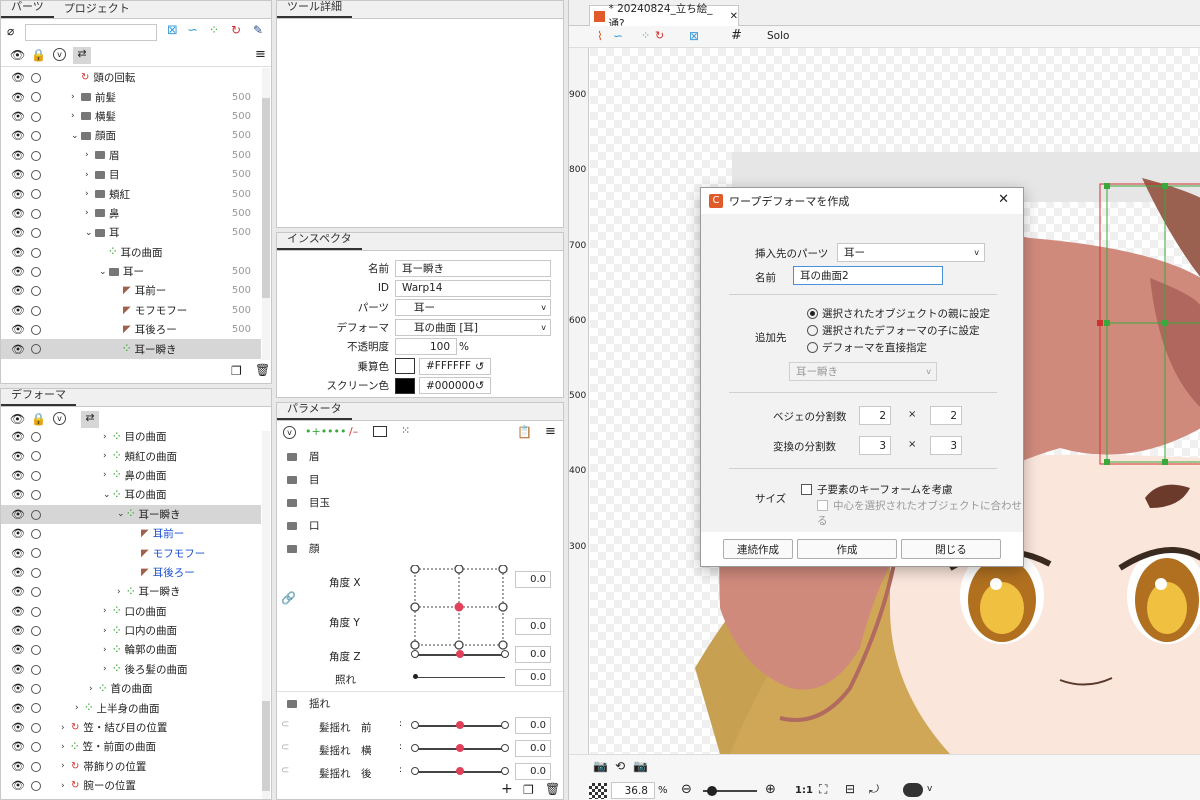  Describe the element at coordinates (131, 77) in the screenshot. I see `tree-row: 👁 ↻ 頭の回転` at that location.